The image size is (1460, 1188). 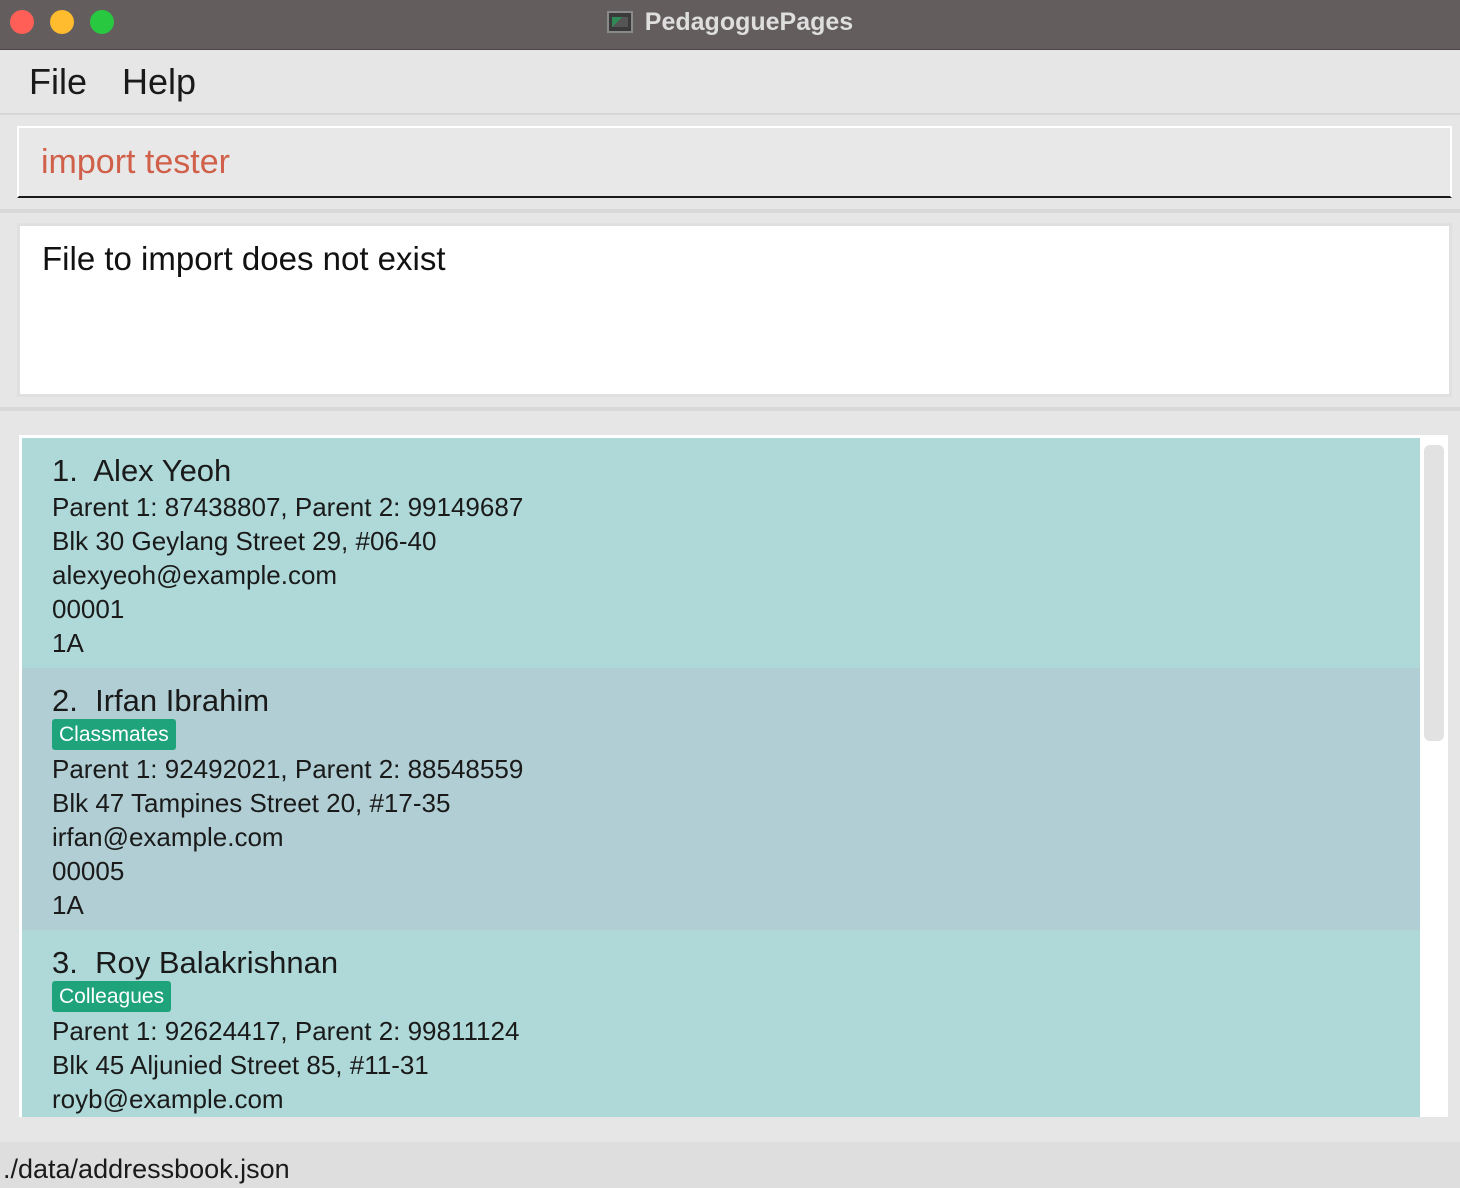 What do you see at coordinates (730, 83) in the screenshot?
I see `menu-bar: File Help` at bounding box center [730, 83].